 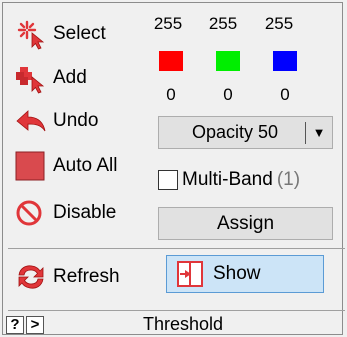 What do you see at coordinates (192, 274) in the screenshot?
I see `show-panel-icon` at bounding box center [192, 274].